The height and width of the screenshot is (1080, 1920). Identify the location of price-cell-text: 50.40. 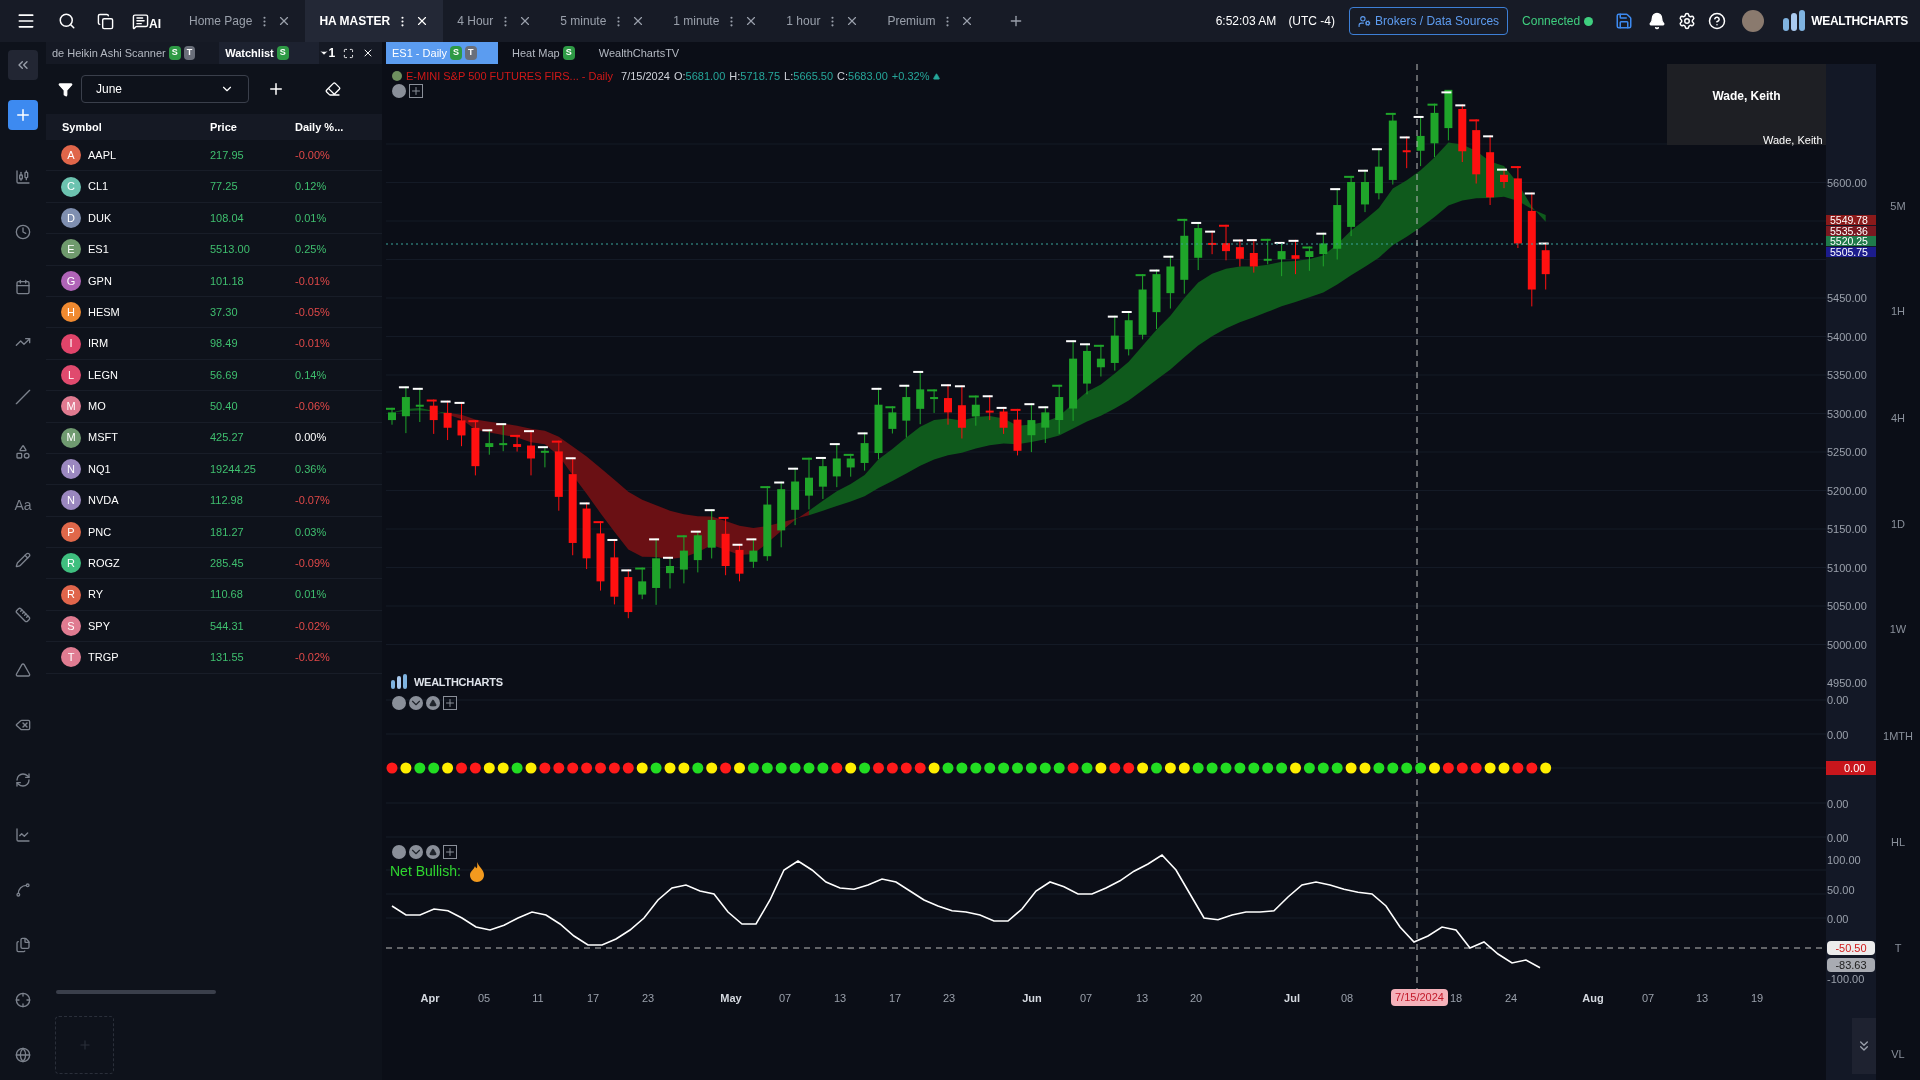
(224, 407).